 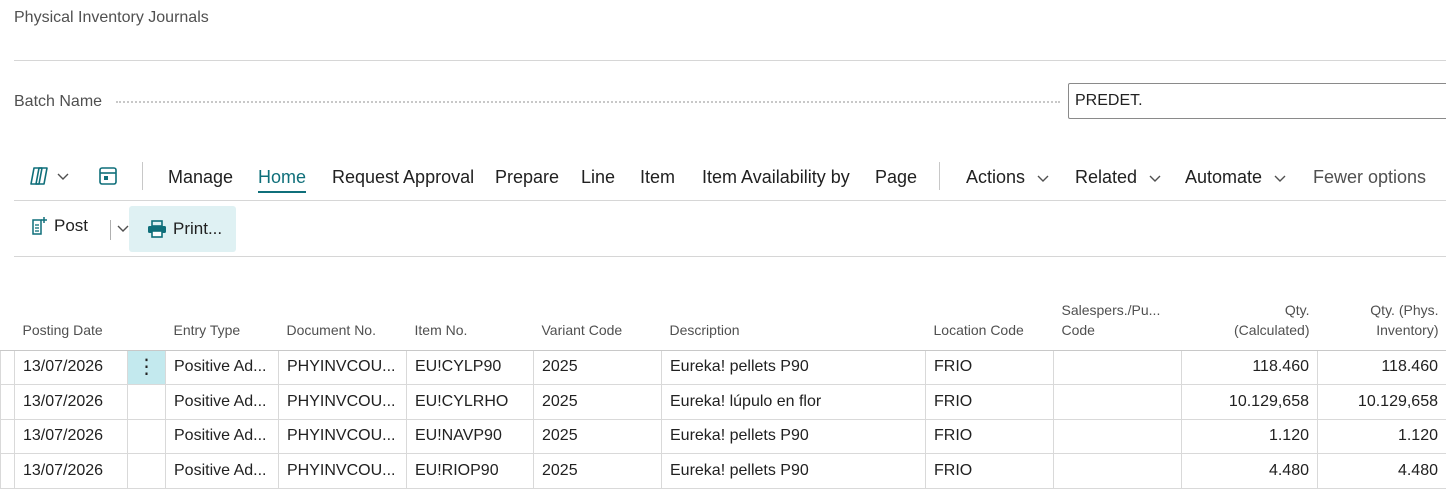 What do you see at coordinates (527, 177) in the screenshot?
I see `menu-prepare: Prepare` at bounding box center [527, 177].